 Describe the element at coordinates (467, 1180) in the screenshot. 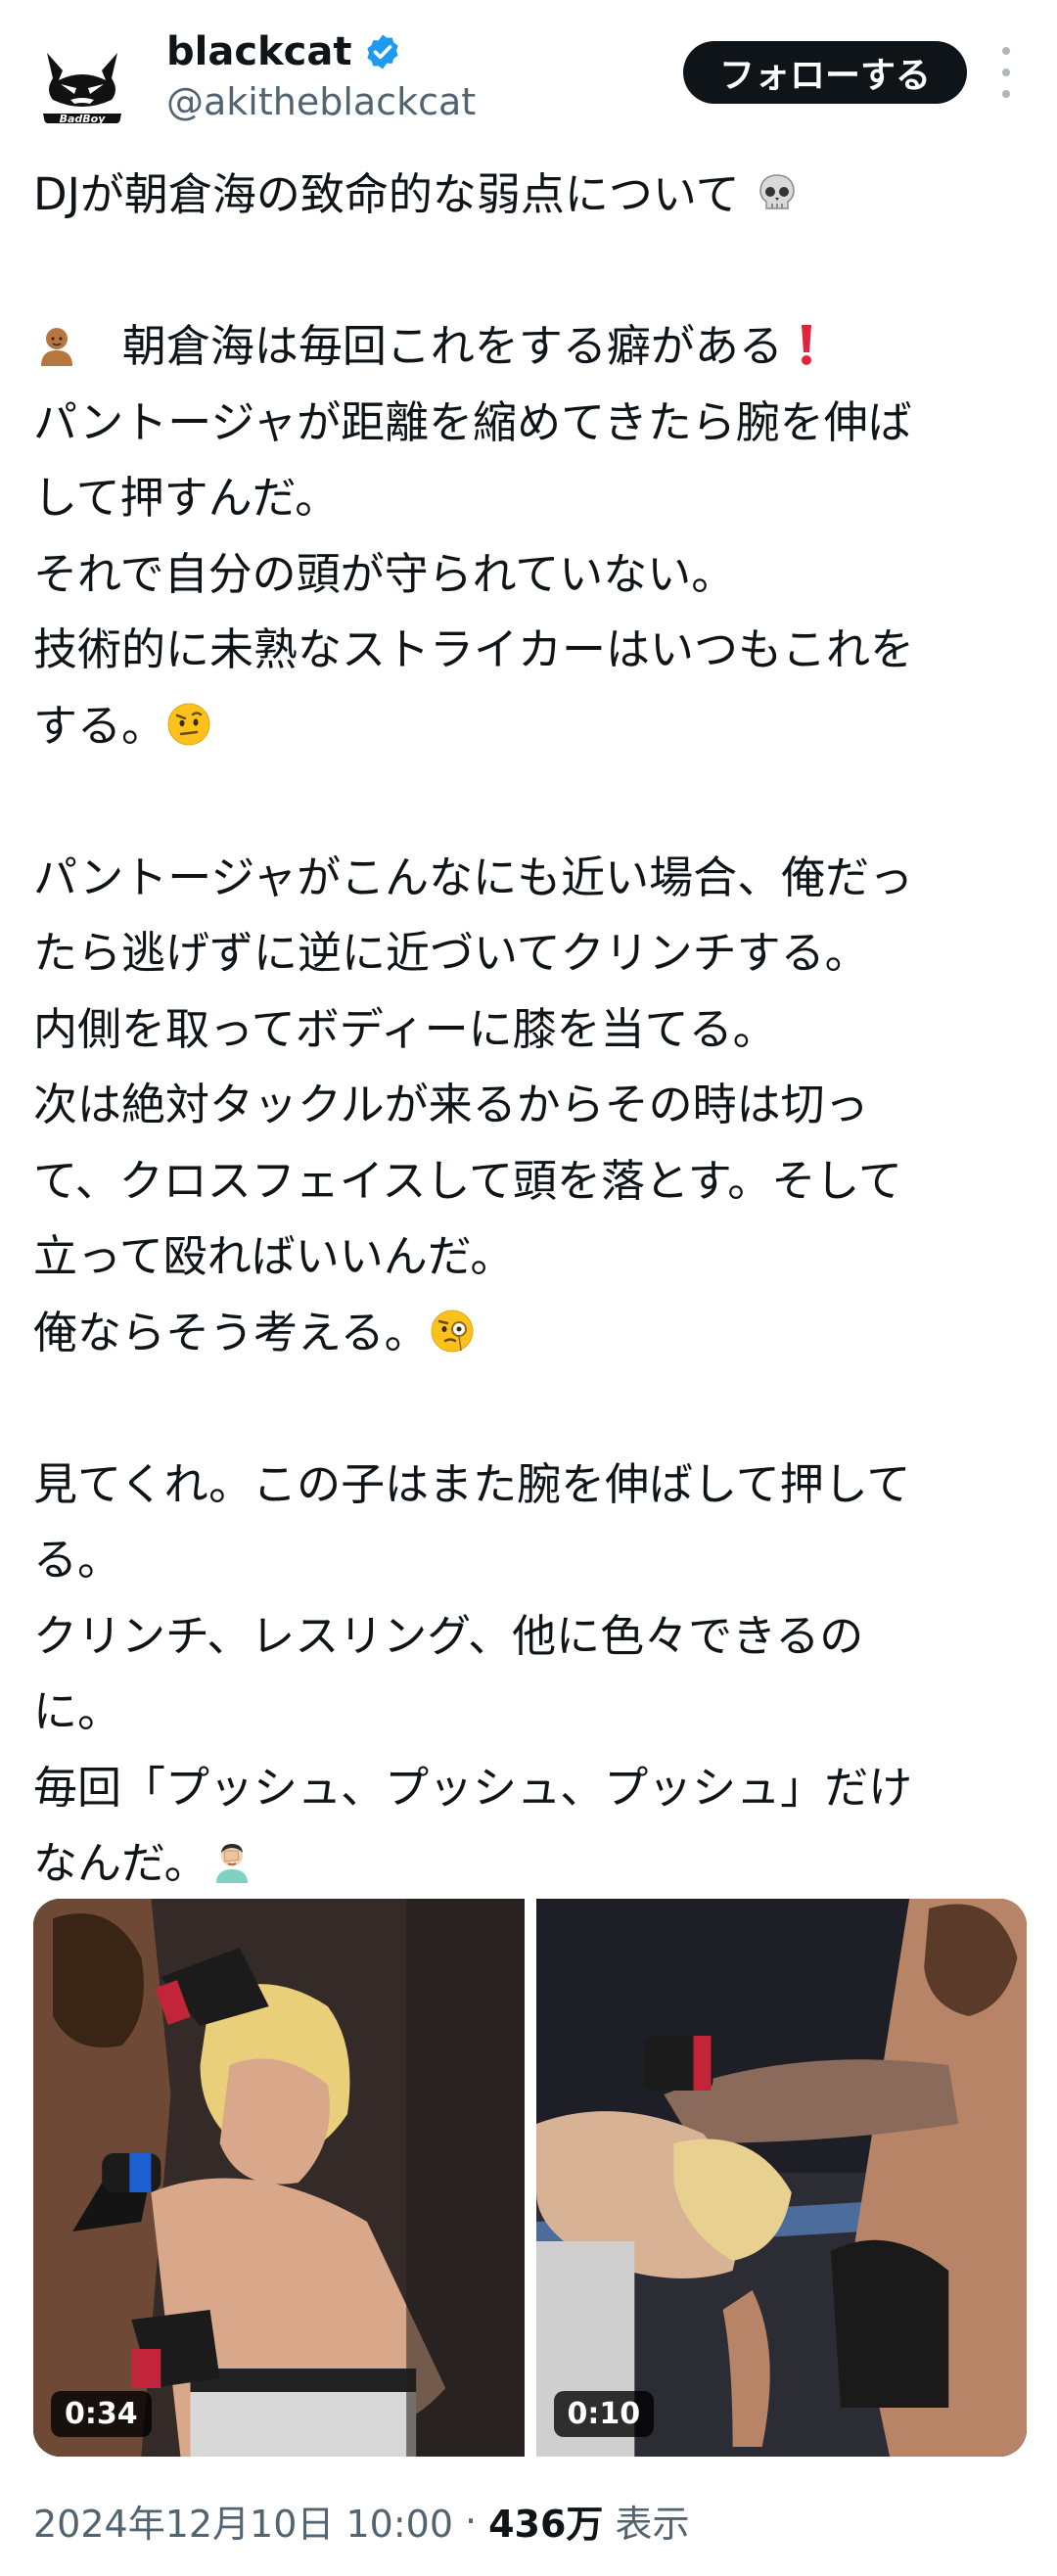

I see `tweet-line: て、クロスフェイスして頭を落とす。そして` at that location.